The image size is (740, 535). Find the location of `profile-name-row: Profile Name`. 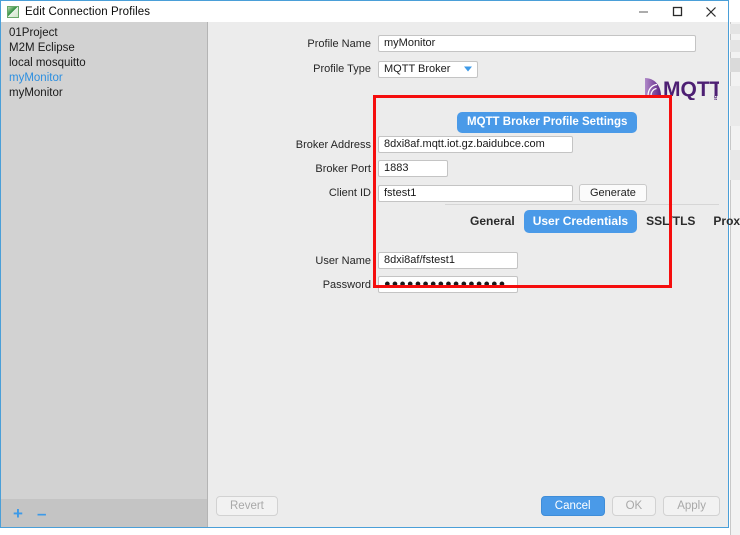

profile-name-row: Profile Name is located at coordinates (468, 43).